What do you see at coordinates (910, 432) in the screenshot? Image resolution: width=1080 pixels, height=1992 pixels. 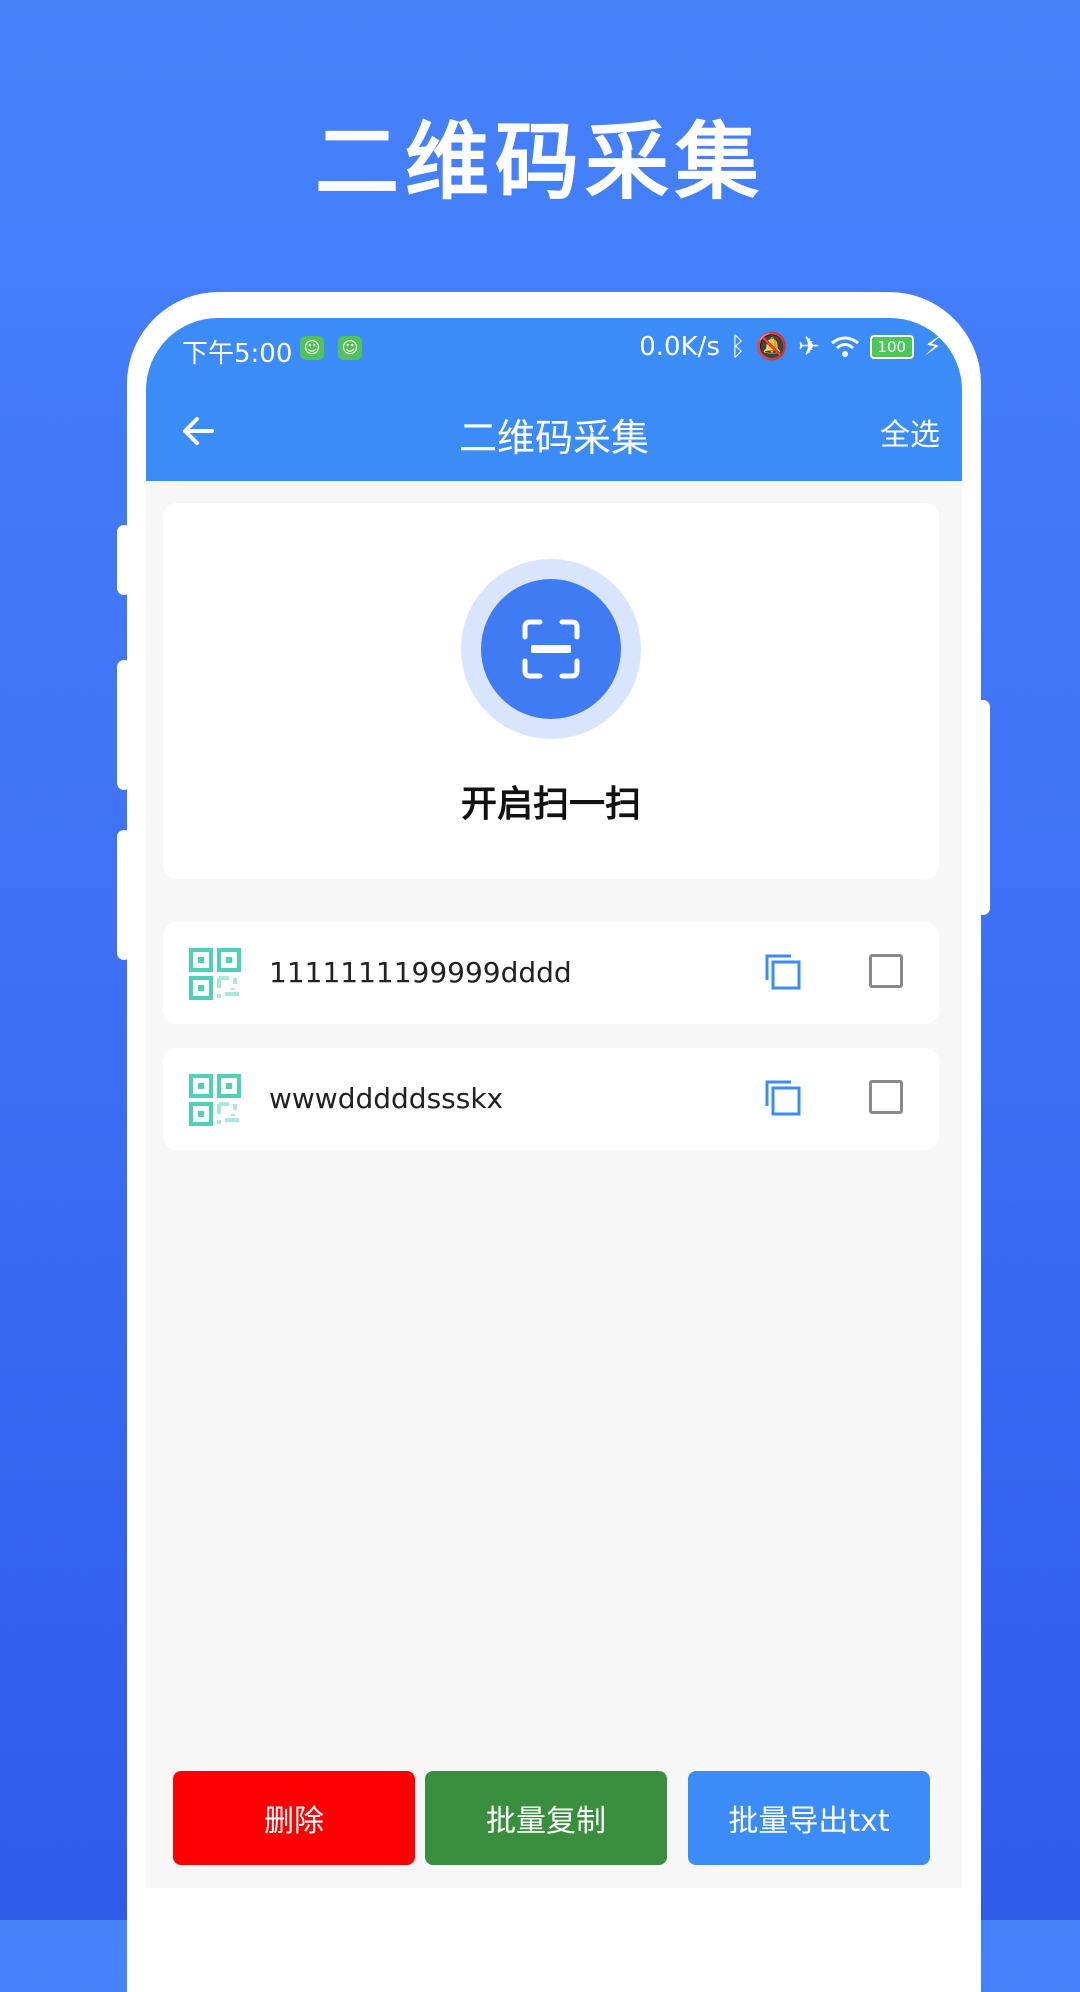 I see `select-all-button: 全选` at bounding box center [910, 432].